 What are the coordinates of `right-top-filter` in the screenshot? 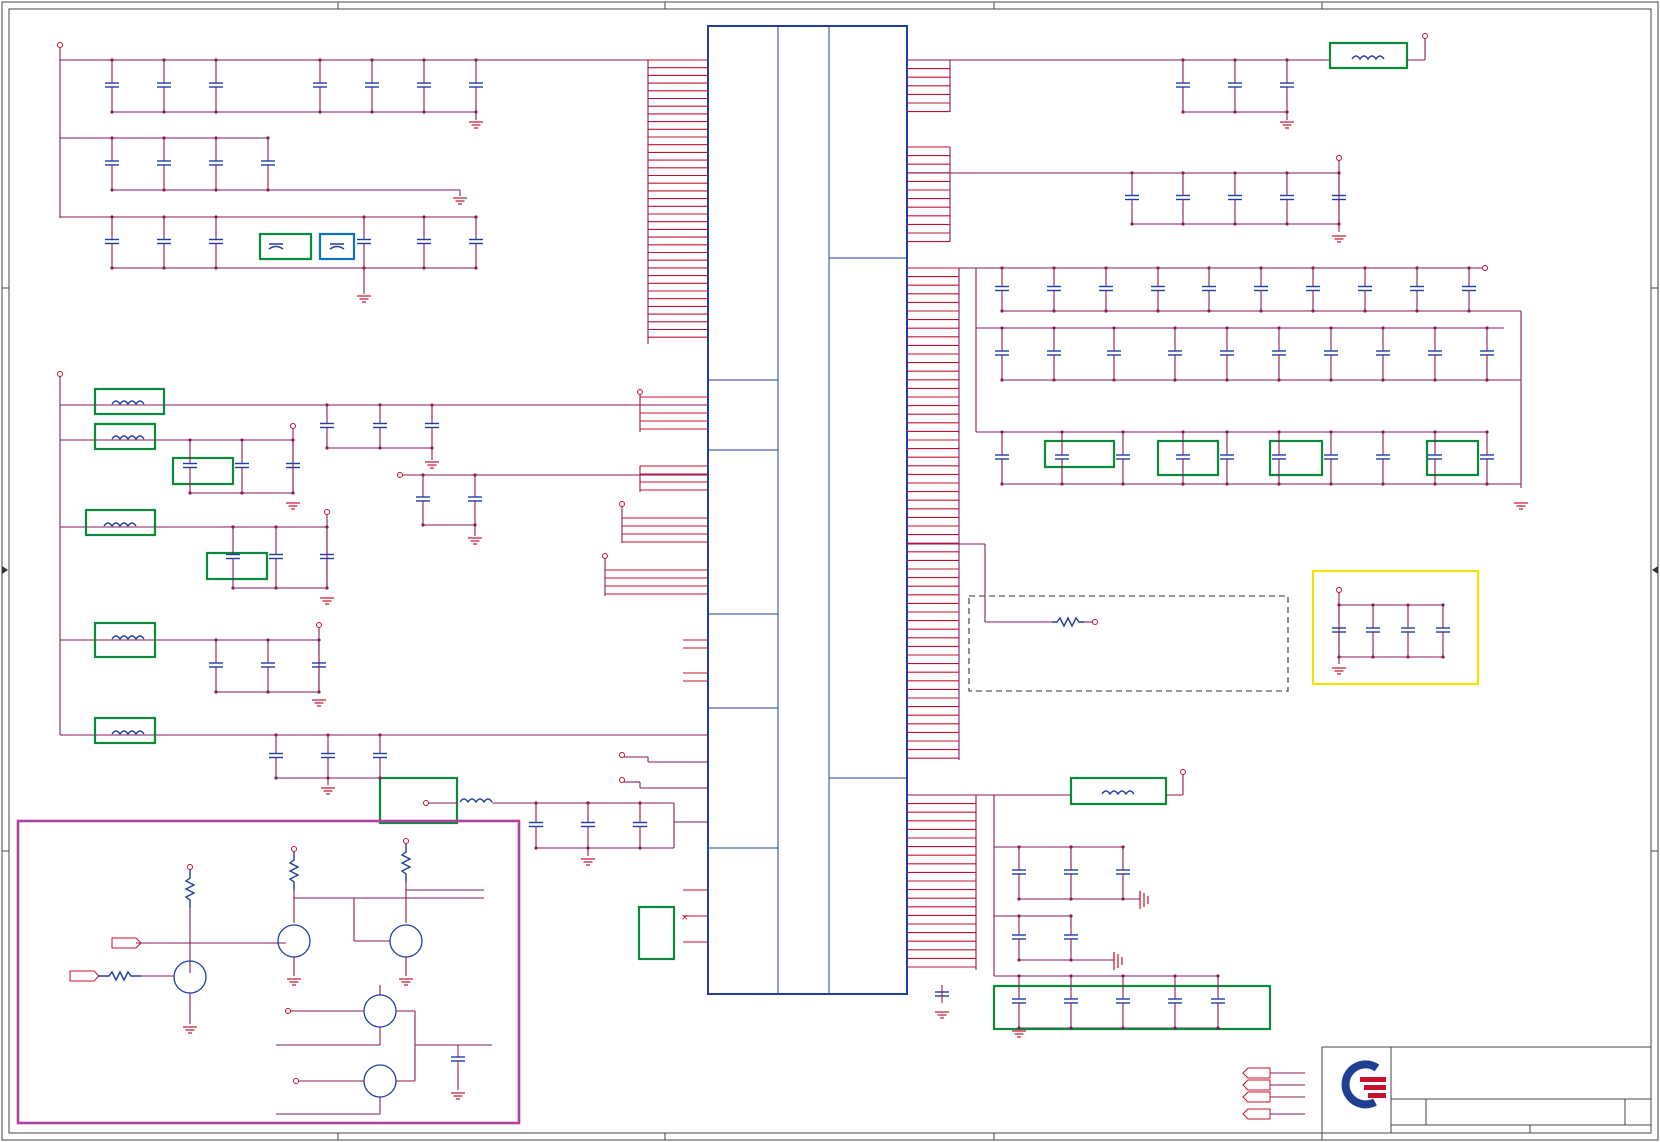 It's located at (1167, 138).